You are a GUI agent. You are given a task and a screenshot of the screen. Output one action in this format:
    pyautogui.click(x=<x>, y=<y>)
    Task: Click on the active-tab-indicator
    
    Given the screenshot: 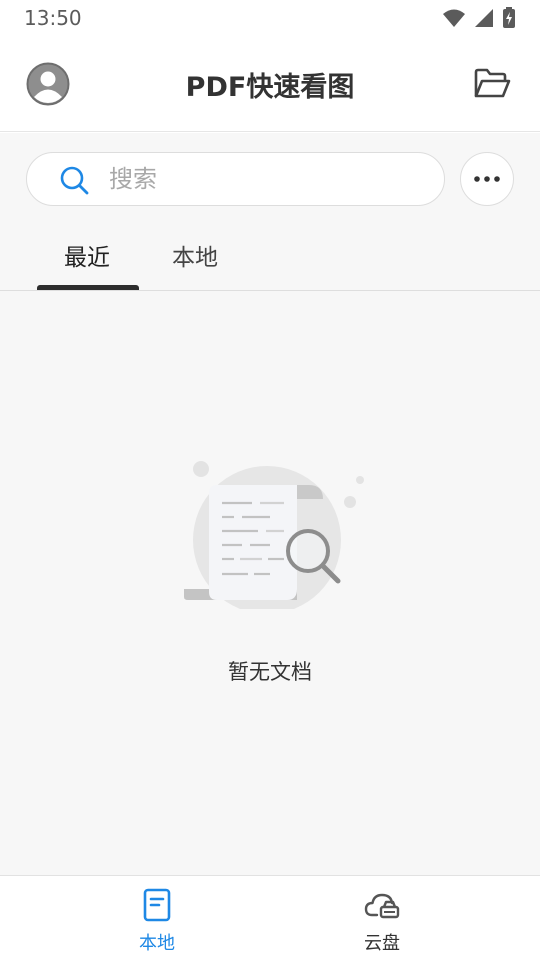 What is the action you would take?
    pyautogui.click(x=88, y=287)
    